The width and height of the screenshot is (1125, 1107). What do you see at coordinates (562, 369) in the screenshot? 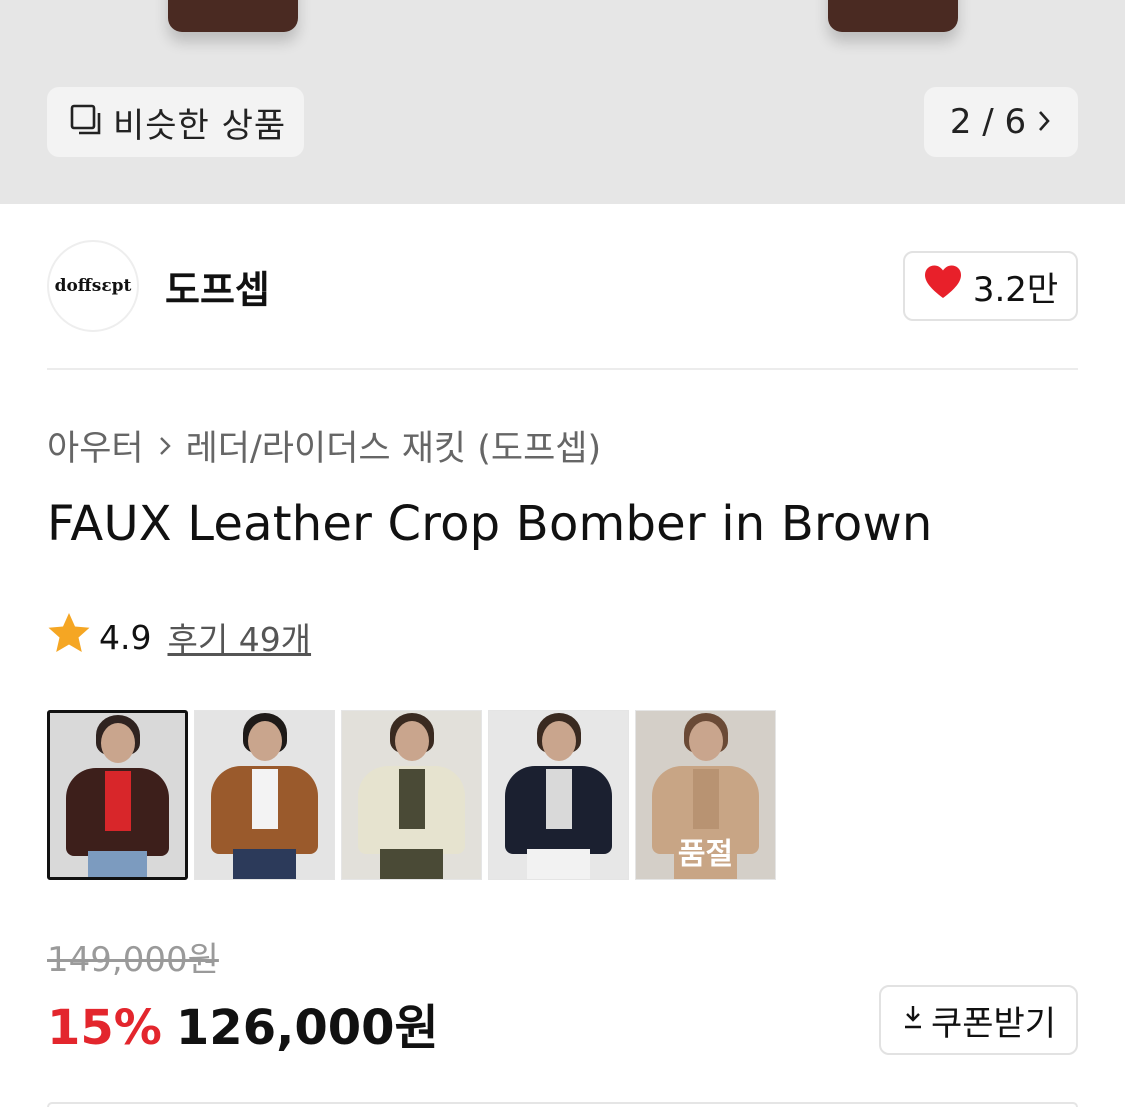
I see `divider` at bounding box center [562, 369].